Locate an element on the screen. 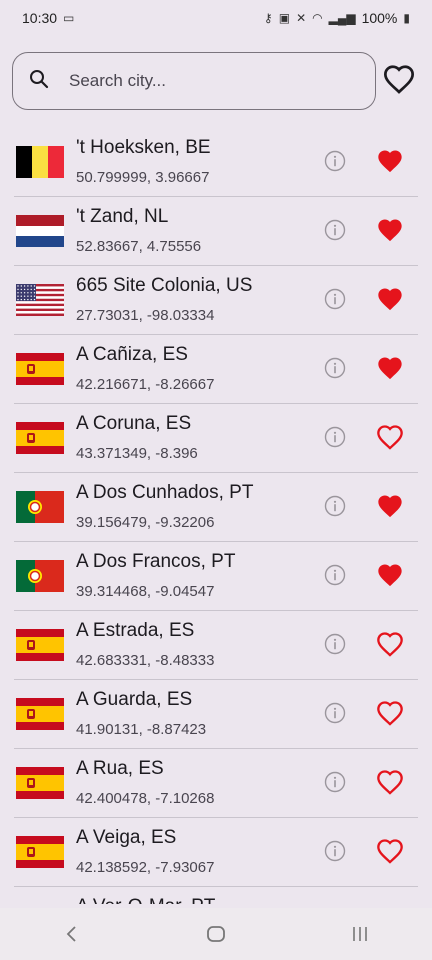 This screenshot has width=432, height=960. city-name: A Cañiza, ES is located at coordinates (132, 354).